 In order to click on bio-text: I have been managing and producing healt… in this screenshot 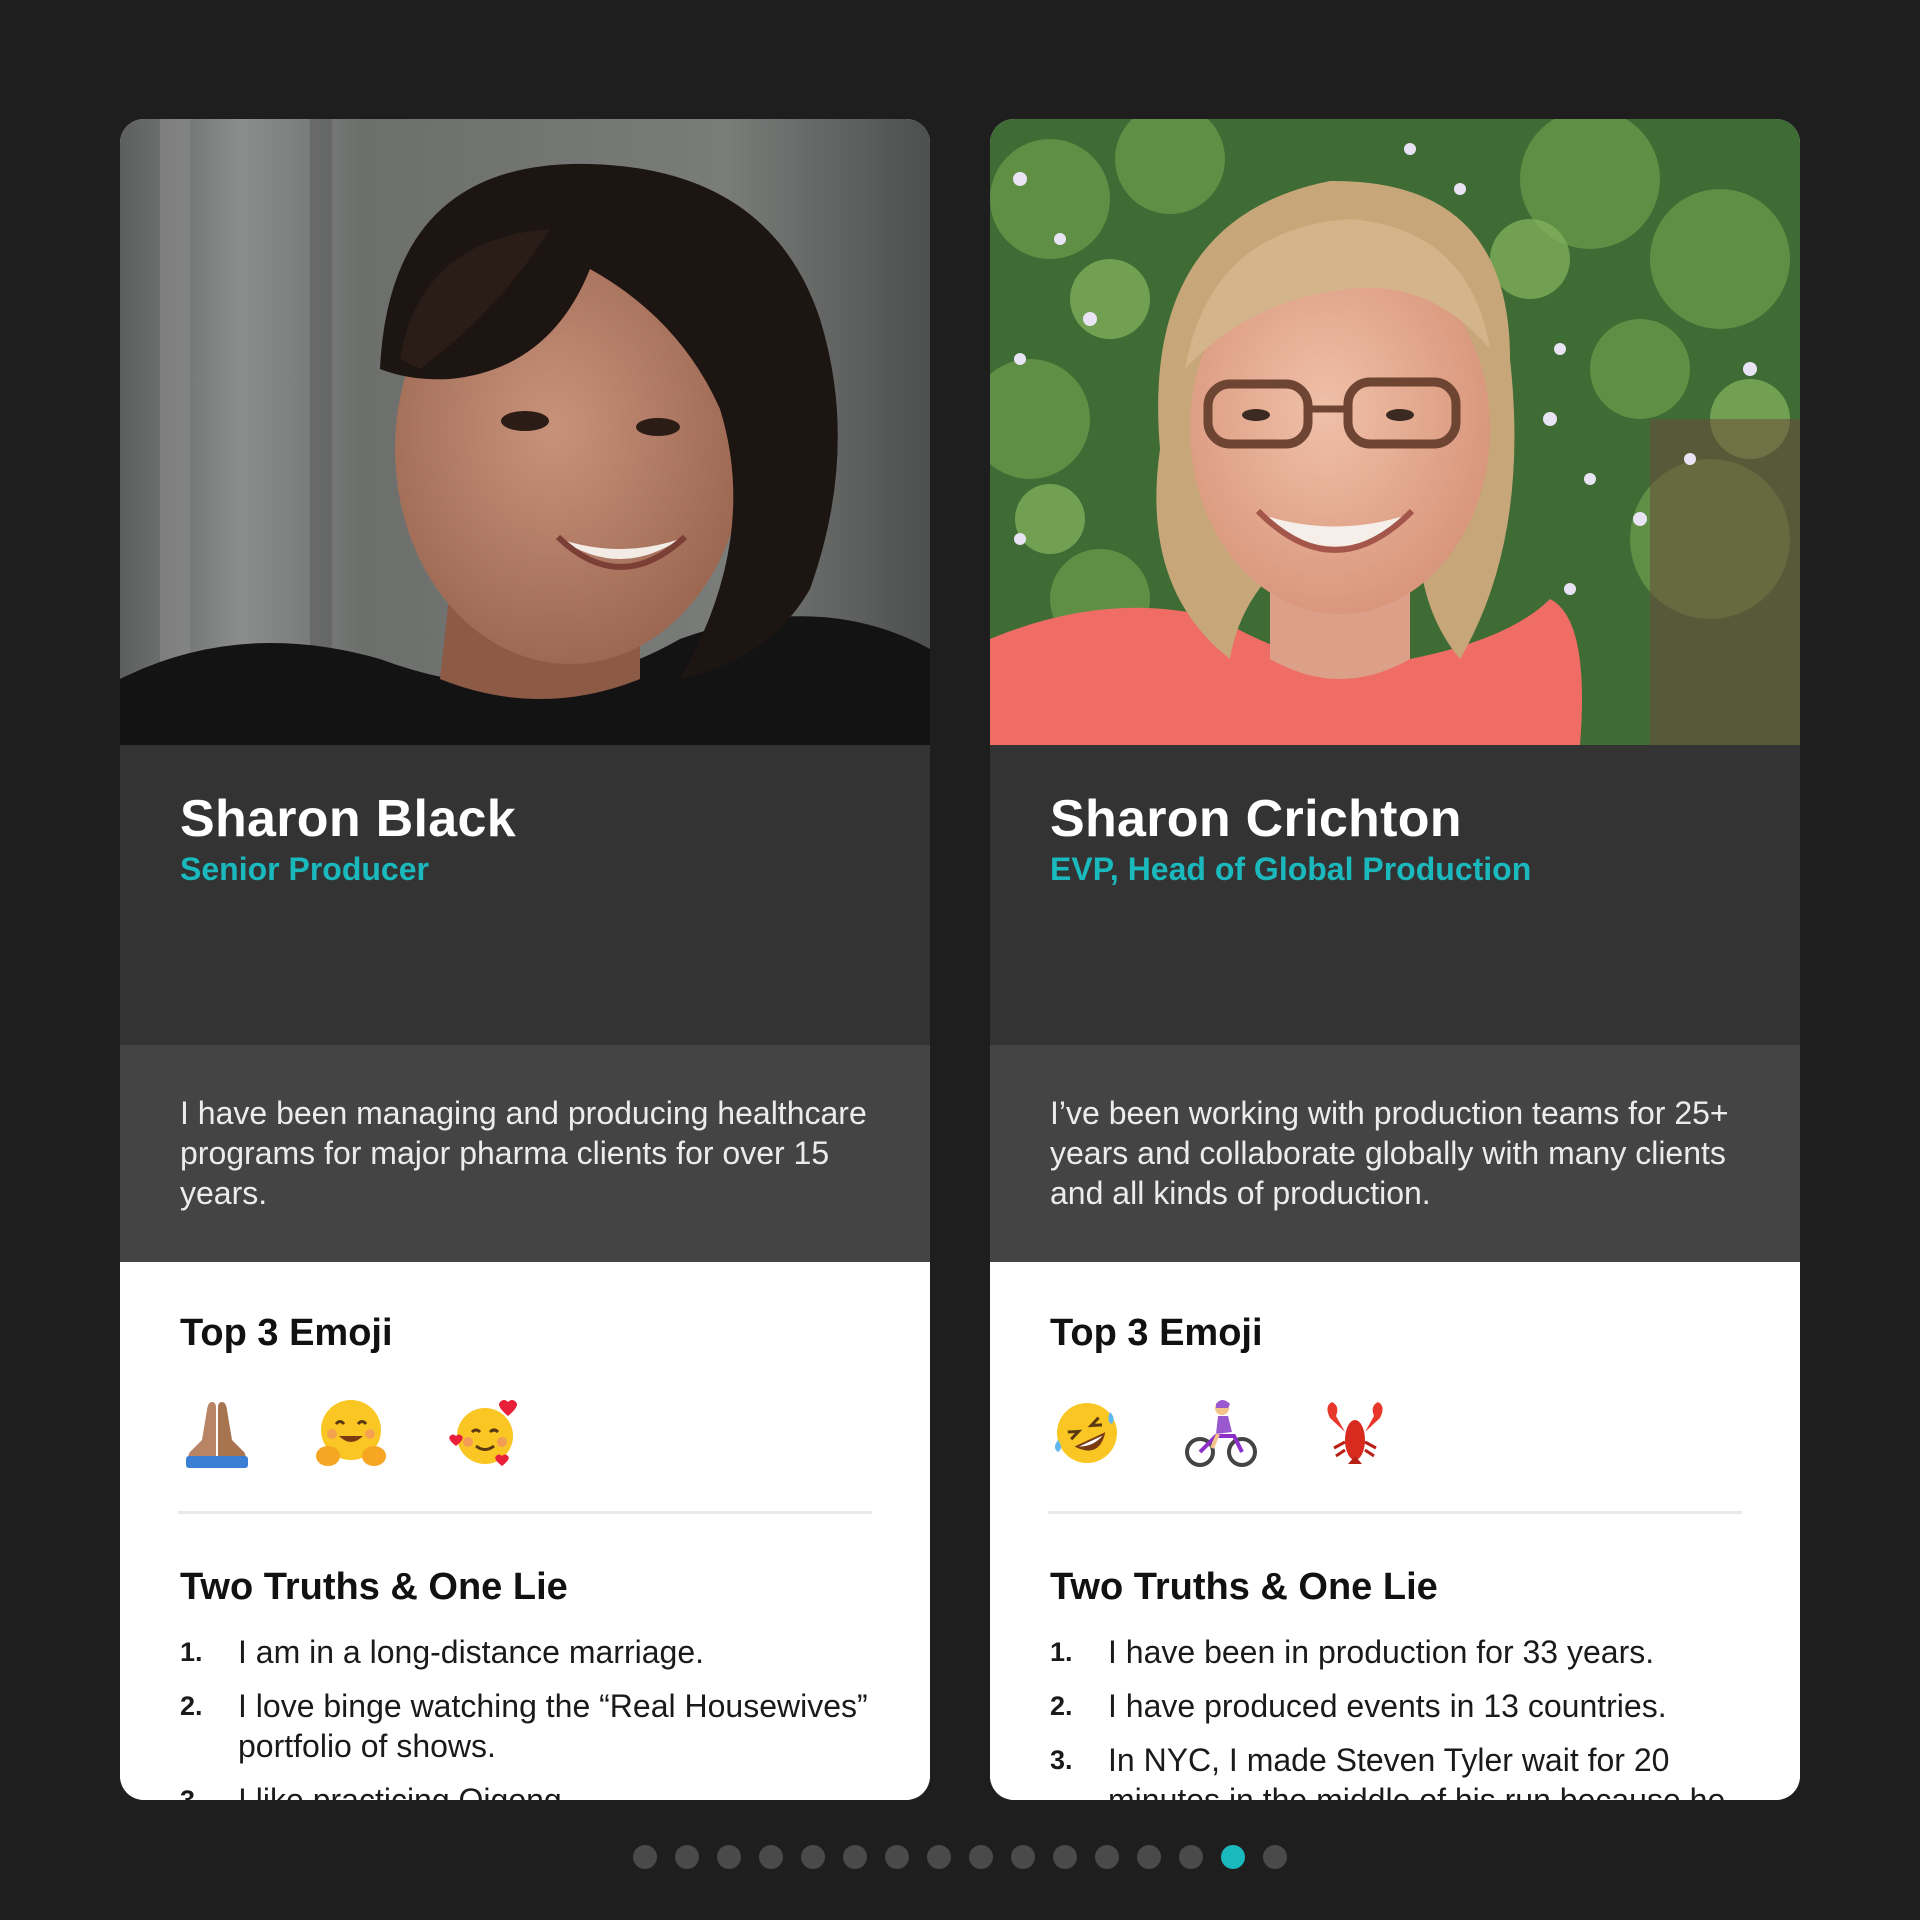, I will do `click(523, 1153)`.